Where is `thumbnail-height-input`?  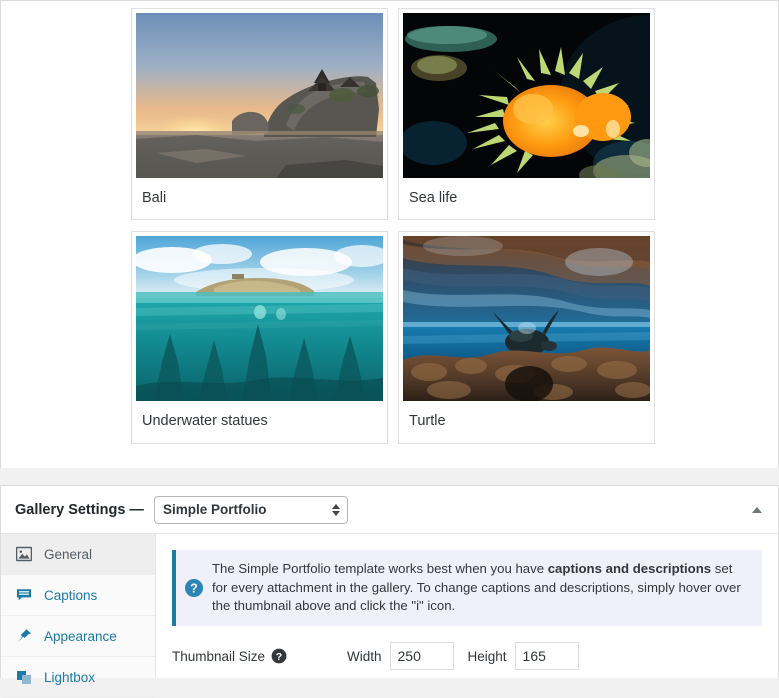 thumbnail-height-input is located at coordinates (546, 656).